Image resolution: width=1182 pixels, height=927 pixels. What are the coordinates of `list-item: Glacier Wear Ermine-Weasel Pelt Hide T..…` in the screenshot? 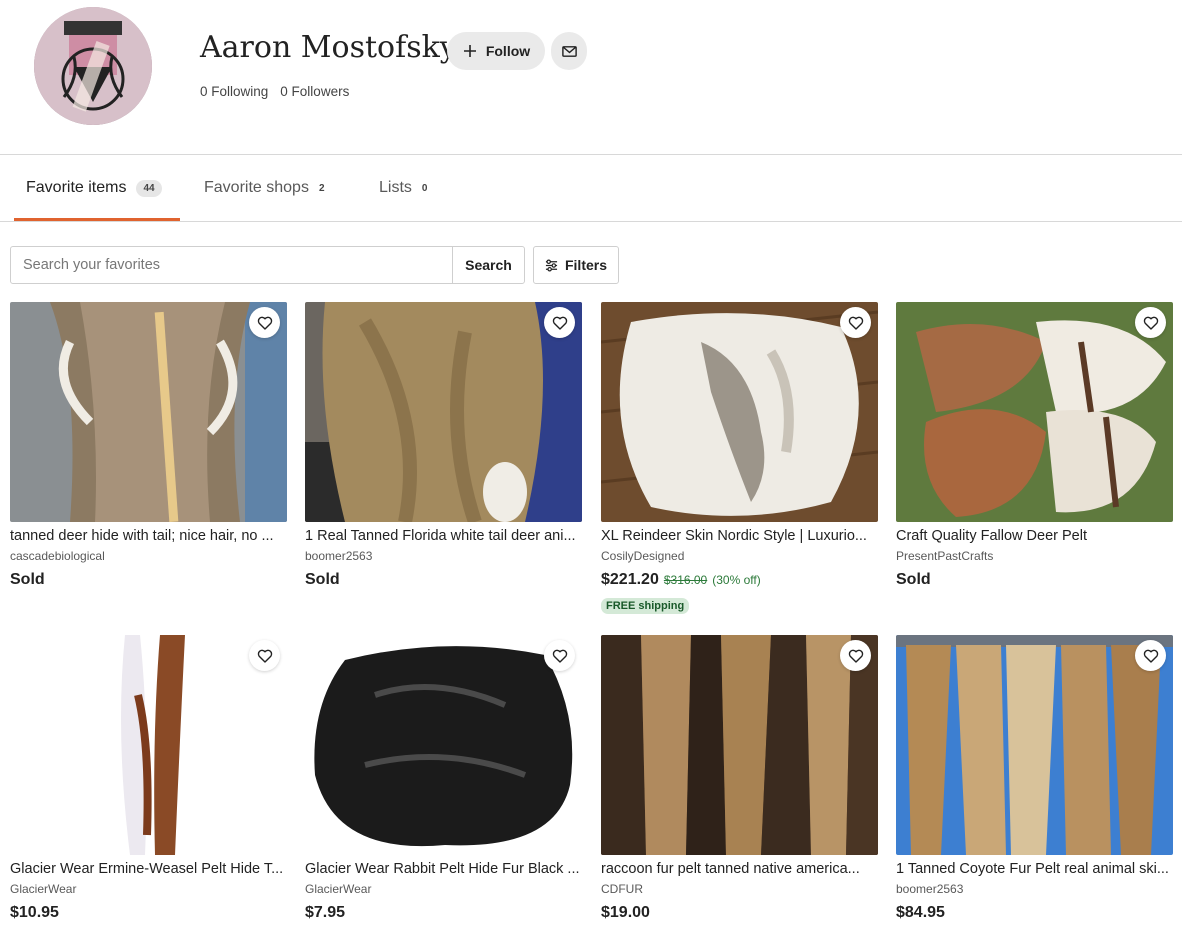 It's located at (148, 779).